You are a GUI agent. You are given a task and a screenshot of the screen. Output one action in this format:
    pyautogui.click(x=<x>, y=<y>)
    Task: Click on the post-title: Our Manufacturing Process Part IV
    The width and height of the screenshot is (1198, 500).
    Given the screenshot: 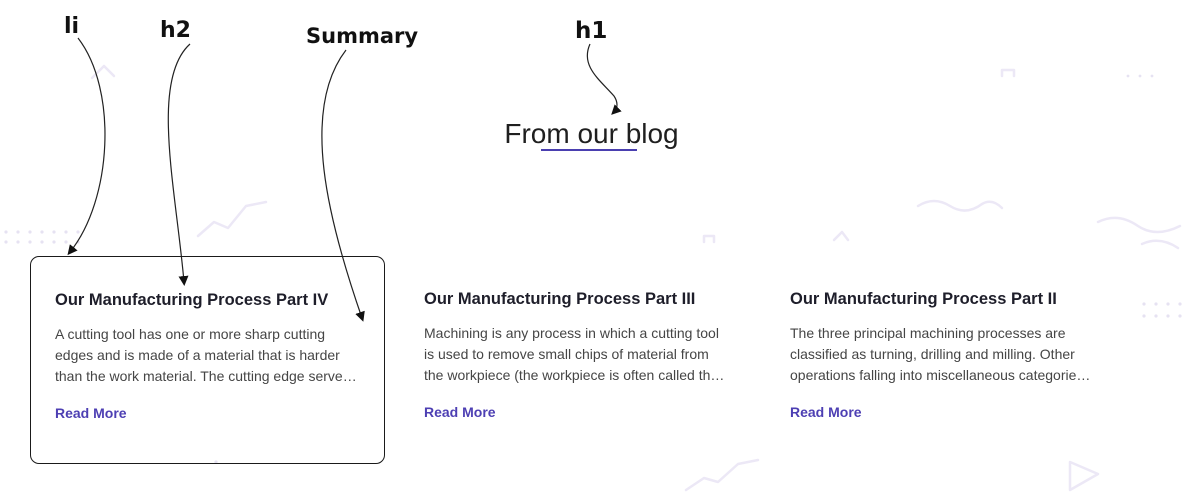 What is the action you would take?
    pyautogui.click(x=207, y=300)
    